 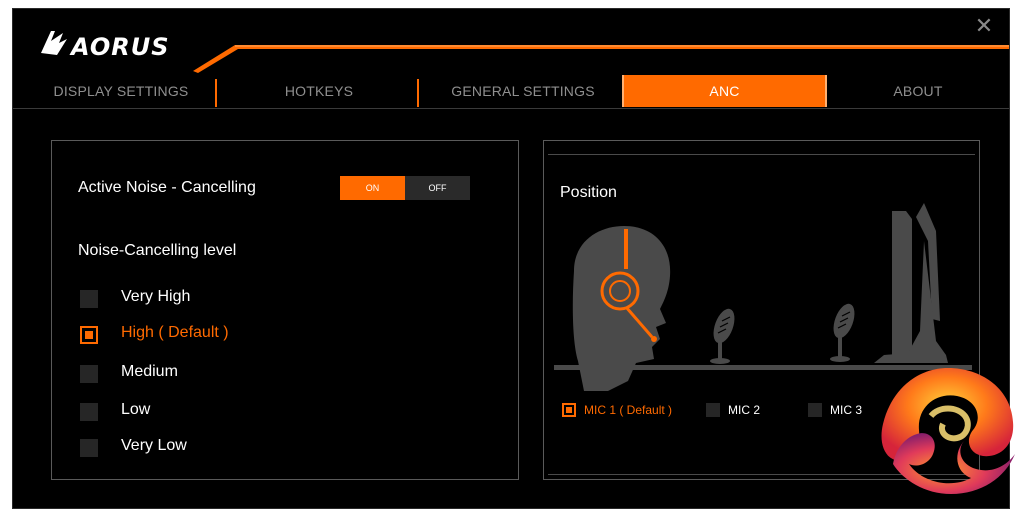 I want to click on anc-toggle-off: OFF, so click(x=437, y=188).